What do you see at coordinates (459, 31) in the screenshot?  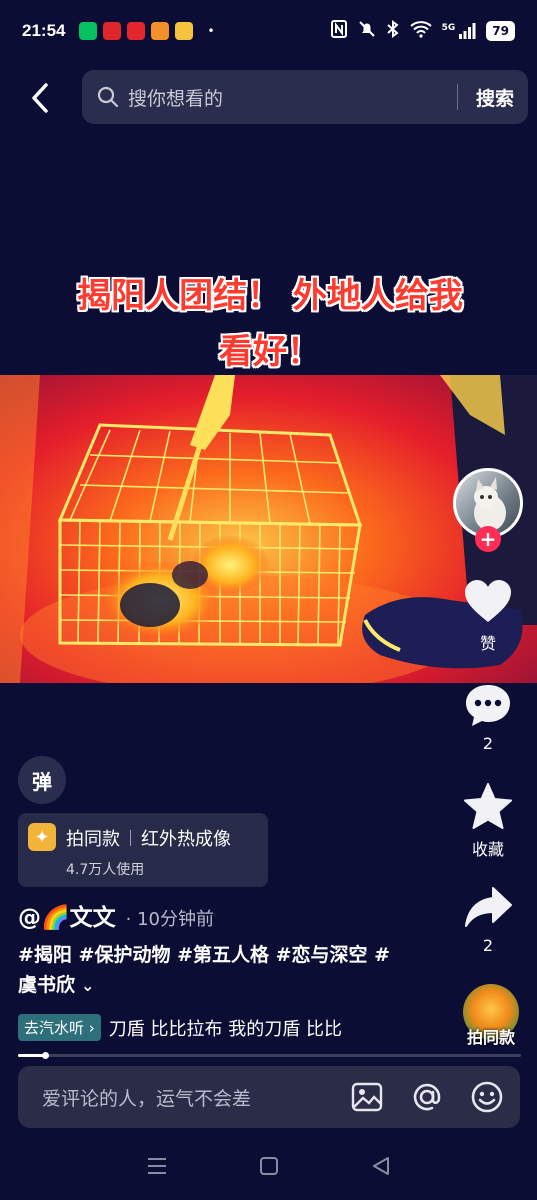 I see `signal-icon: 5G` at bounding box center [459, 31].